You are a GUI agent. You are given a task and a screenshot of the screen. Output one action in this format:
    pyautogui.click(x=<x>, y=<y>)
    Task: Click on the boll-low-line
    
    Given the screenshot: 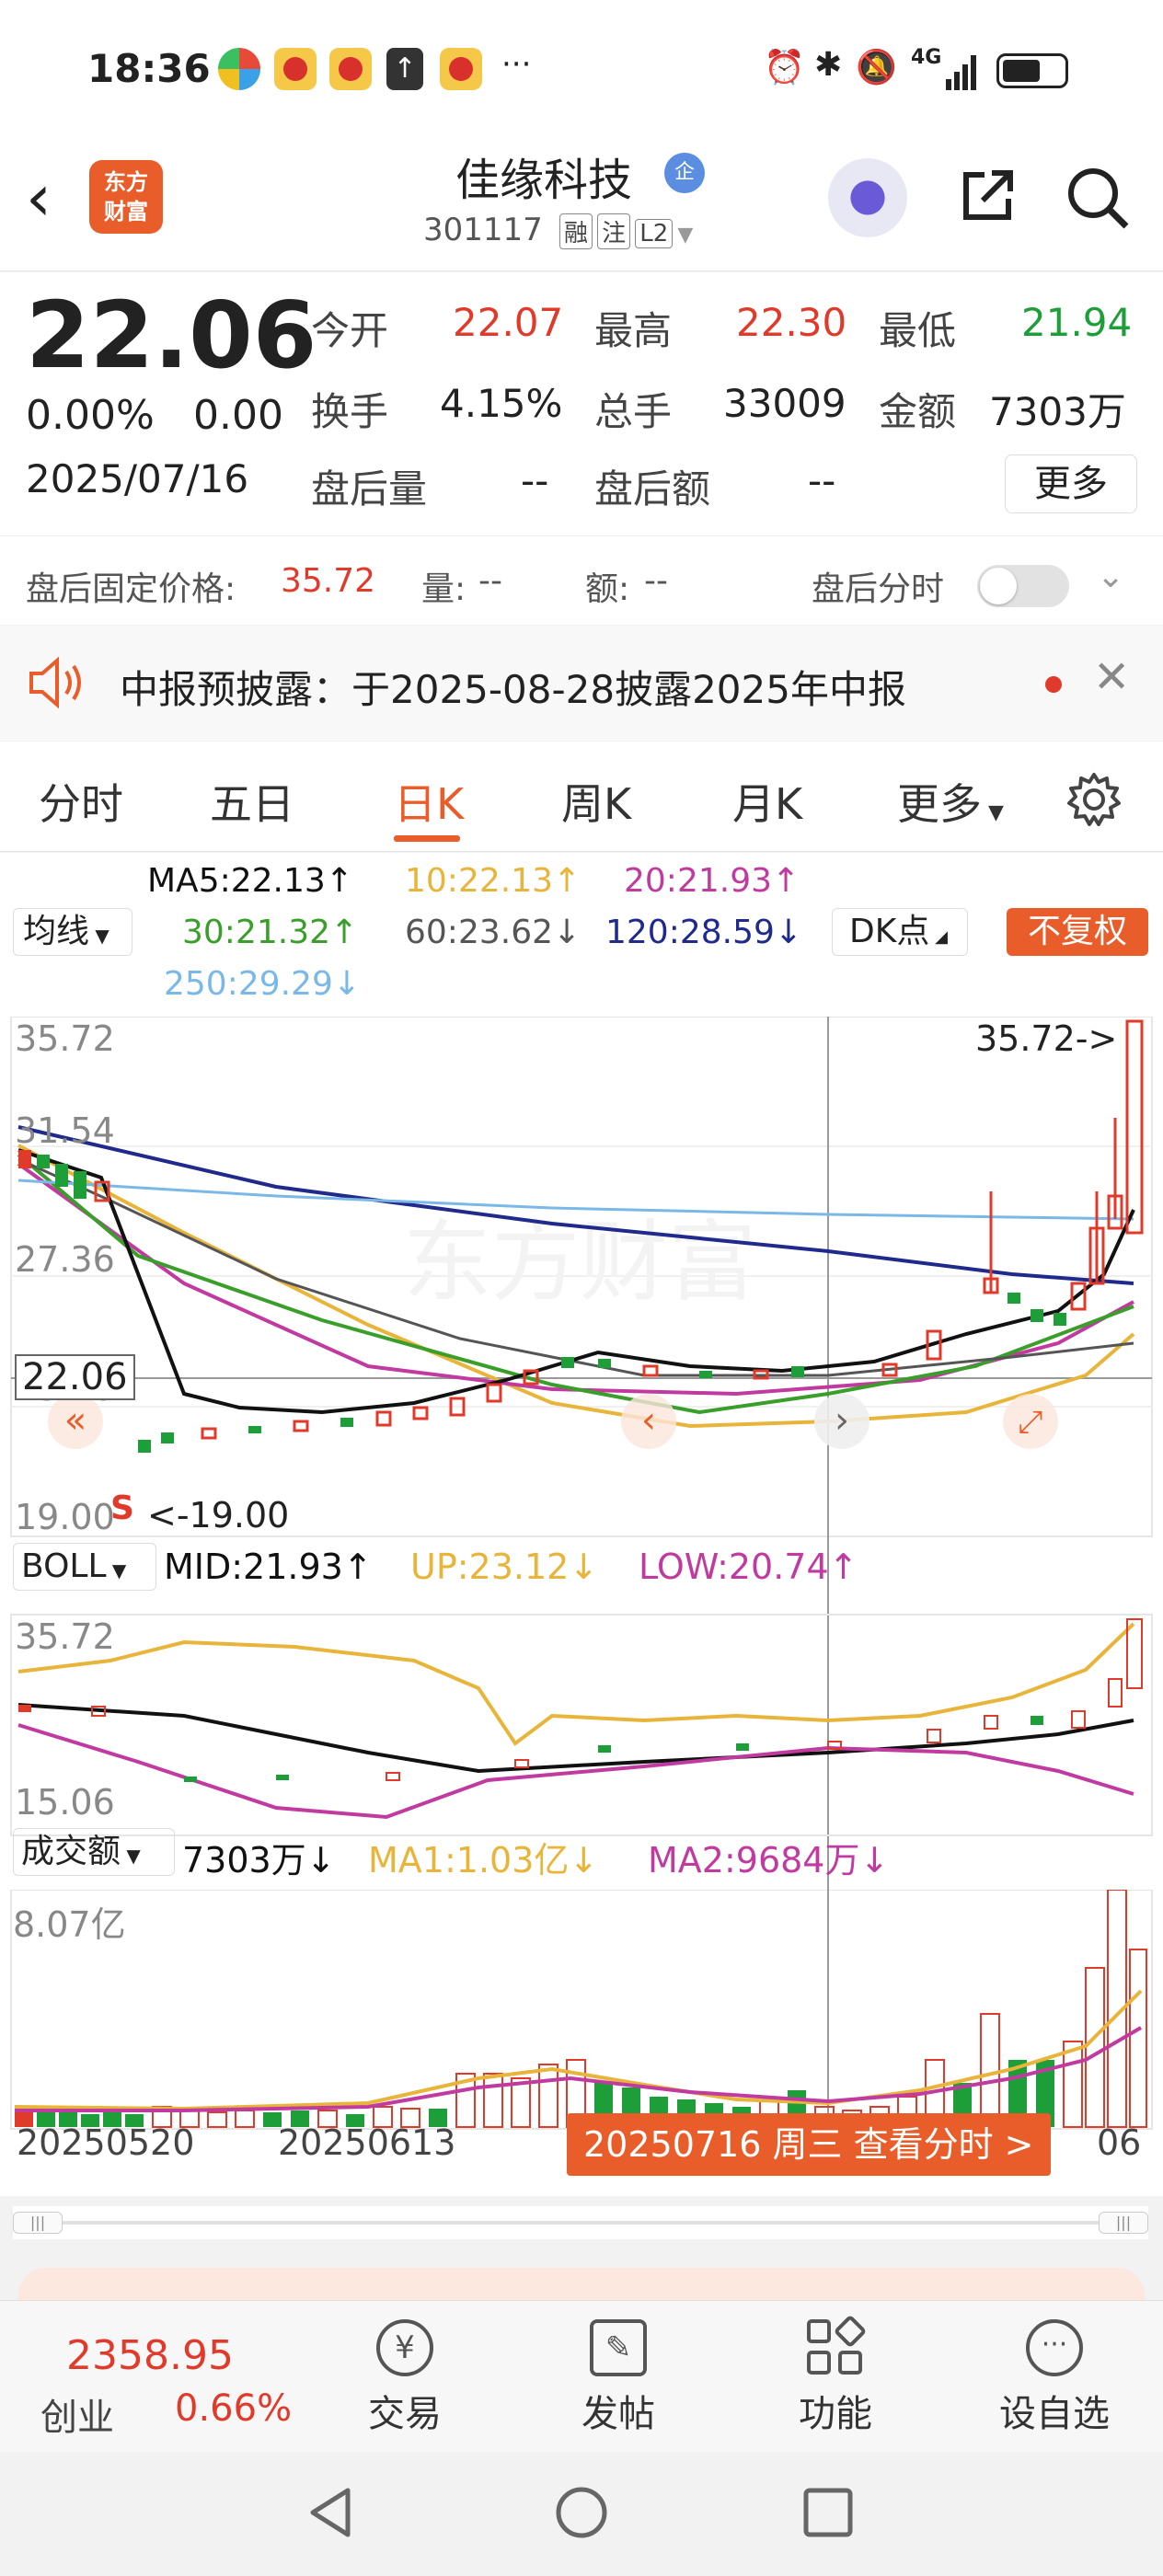 What is the action you would take?
    pyautogui.click(x=575, y=1771)
    